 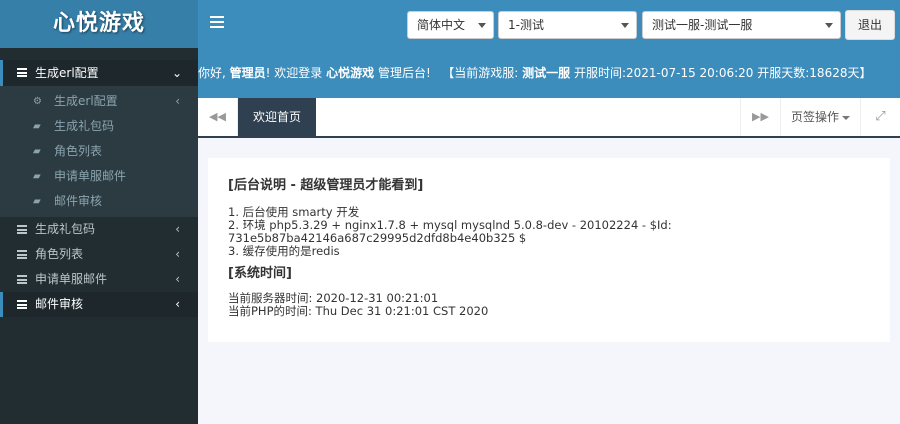 What do you see at coordinates (218, 117) in the screenshot?
I see `tab-scroll-left-icon: ◀◀` at bounding box center [218, 117].